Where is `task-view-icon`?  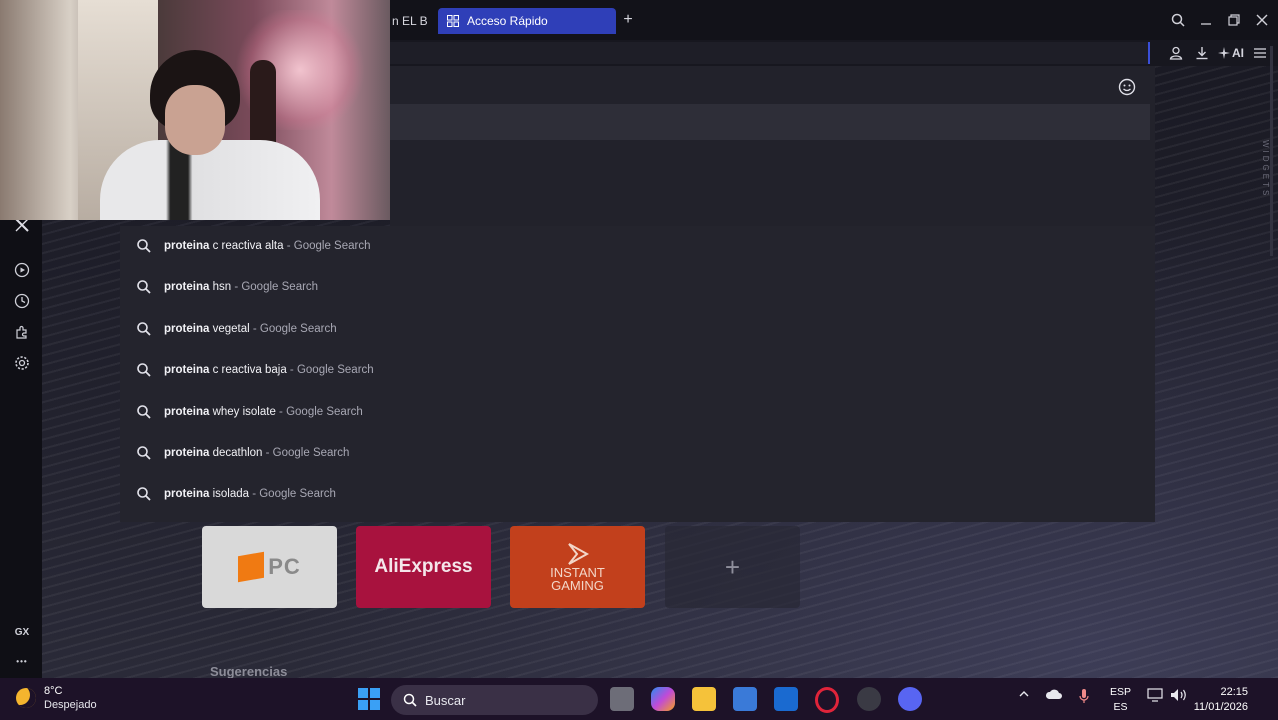 task-view-icon is located at coordinates (622, 699).